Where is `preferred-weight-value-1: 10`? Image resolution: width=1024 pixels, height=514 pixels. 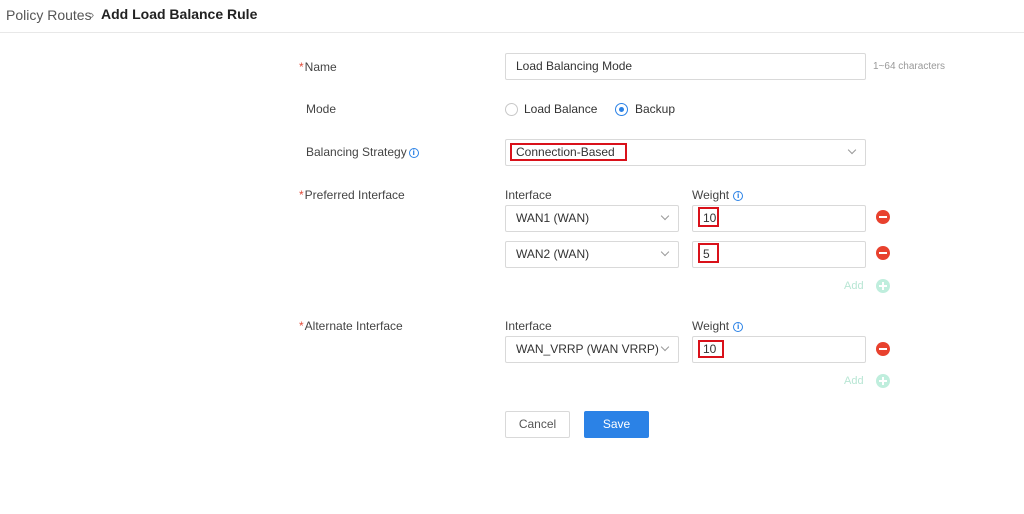 preferred-weight-value-1: 10 is located at coordinates (710, 218).